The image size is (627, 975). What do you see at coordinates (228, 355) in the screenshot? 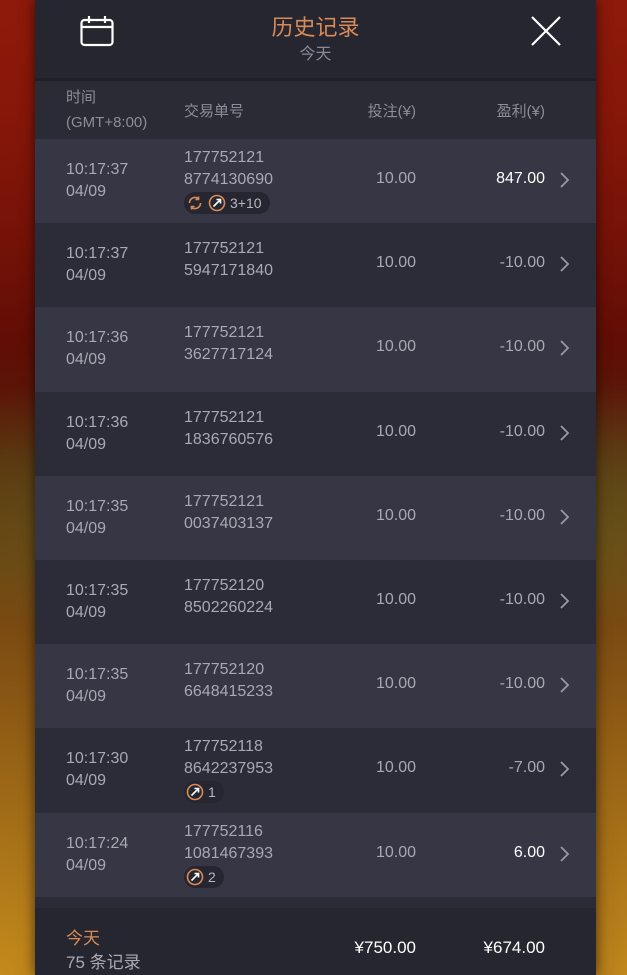
I see `row-order-part2: 3627717124` at bounding box center [228, 355].